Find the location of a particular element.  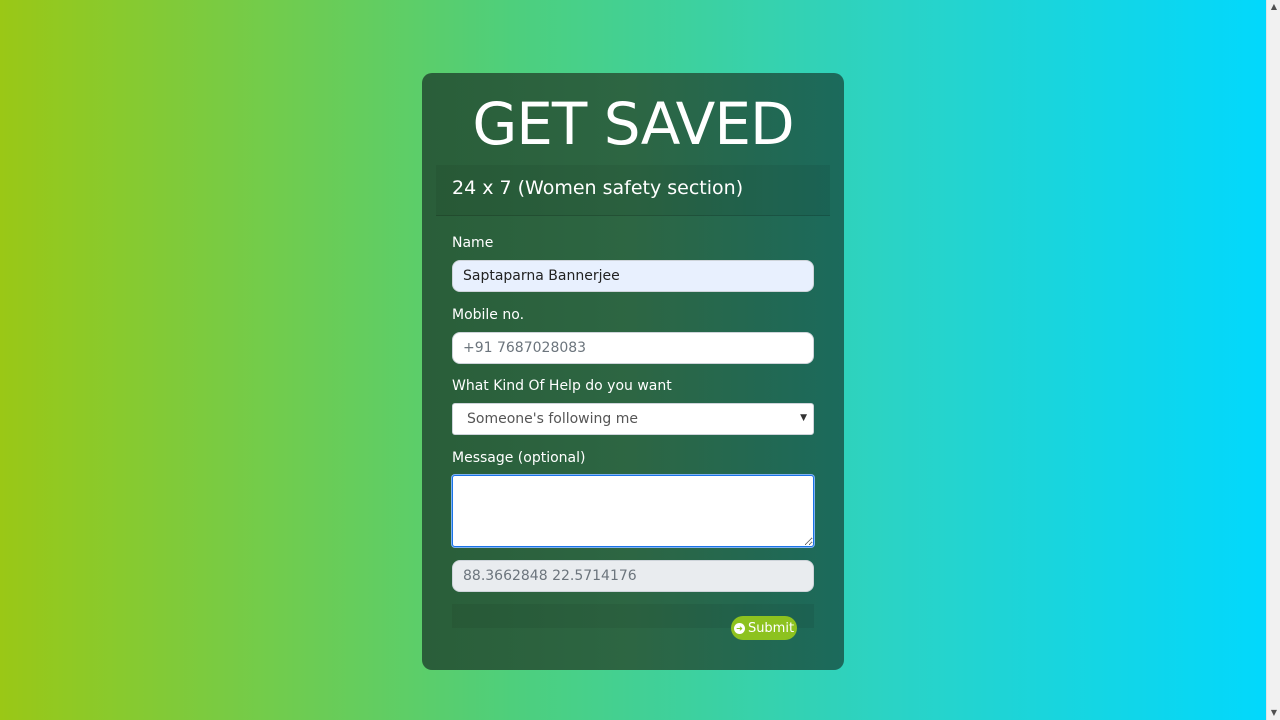

submit-label: Submit is located at coordinates (771, 628).